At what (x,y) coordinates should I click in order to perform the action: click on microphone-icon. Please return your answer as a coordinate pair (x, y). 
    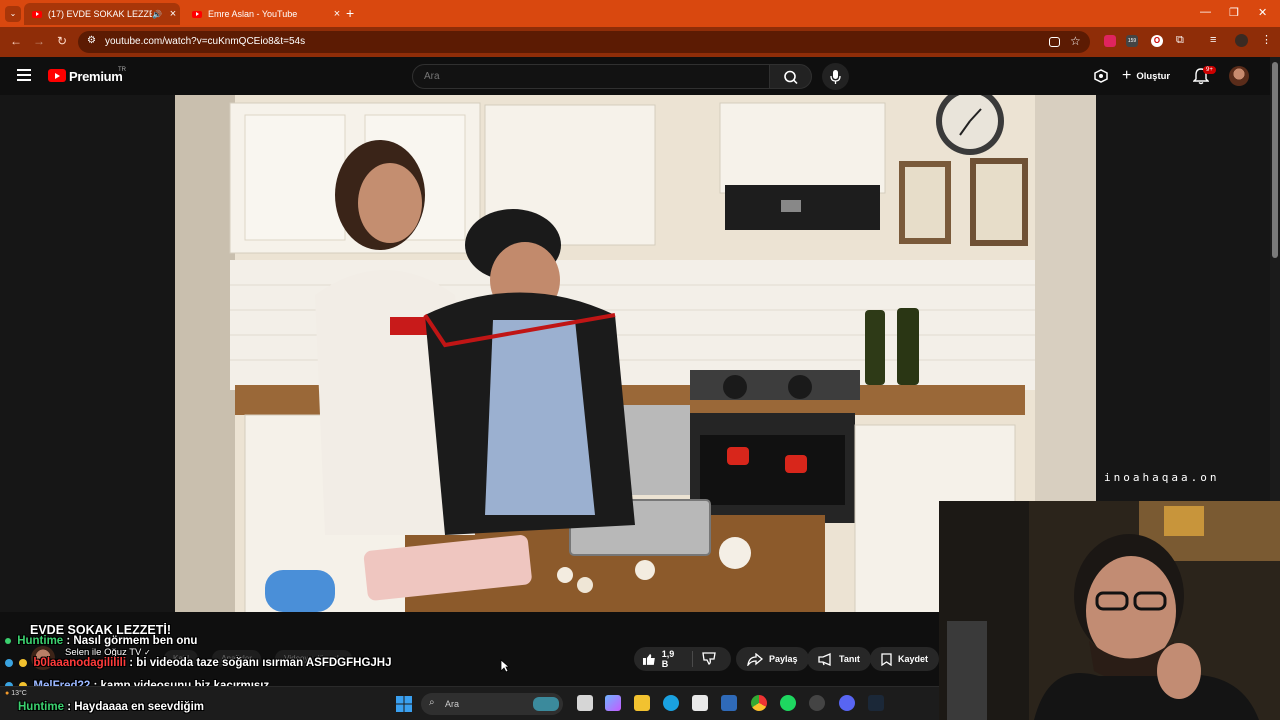
    Looking at the image, I should click on (835, 77).